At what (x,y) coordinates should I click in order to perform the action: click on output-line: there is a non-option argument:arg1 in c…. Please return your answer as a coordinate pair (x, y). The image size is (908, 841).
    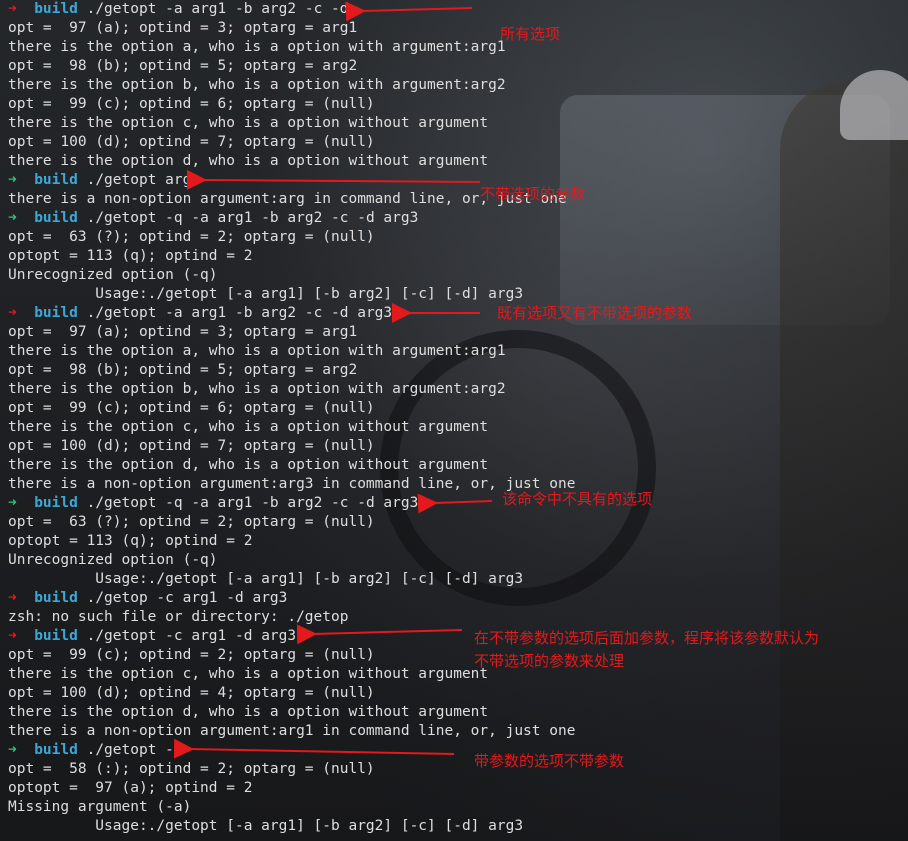
    Looking at the image, I should click on (292, 731).